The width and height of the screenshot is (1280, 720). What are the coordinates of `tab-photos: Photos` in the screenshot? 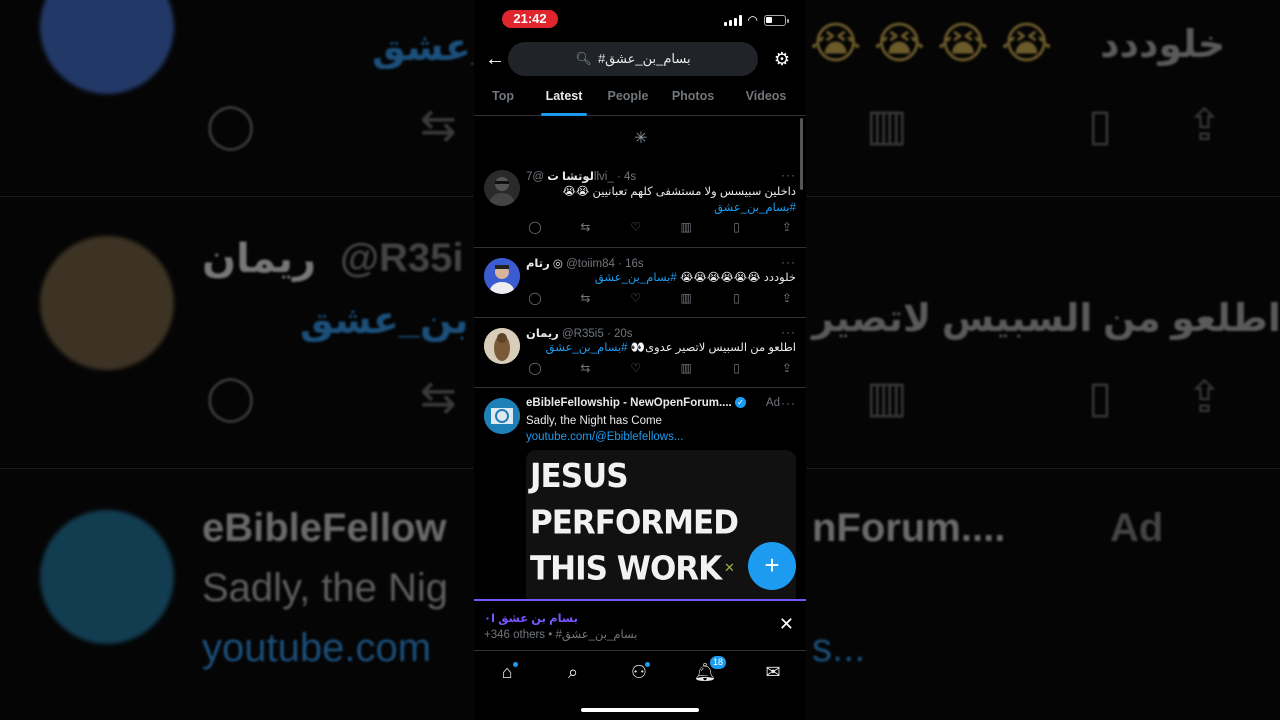 It's located at (693, 98).